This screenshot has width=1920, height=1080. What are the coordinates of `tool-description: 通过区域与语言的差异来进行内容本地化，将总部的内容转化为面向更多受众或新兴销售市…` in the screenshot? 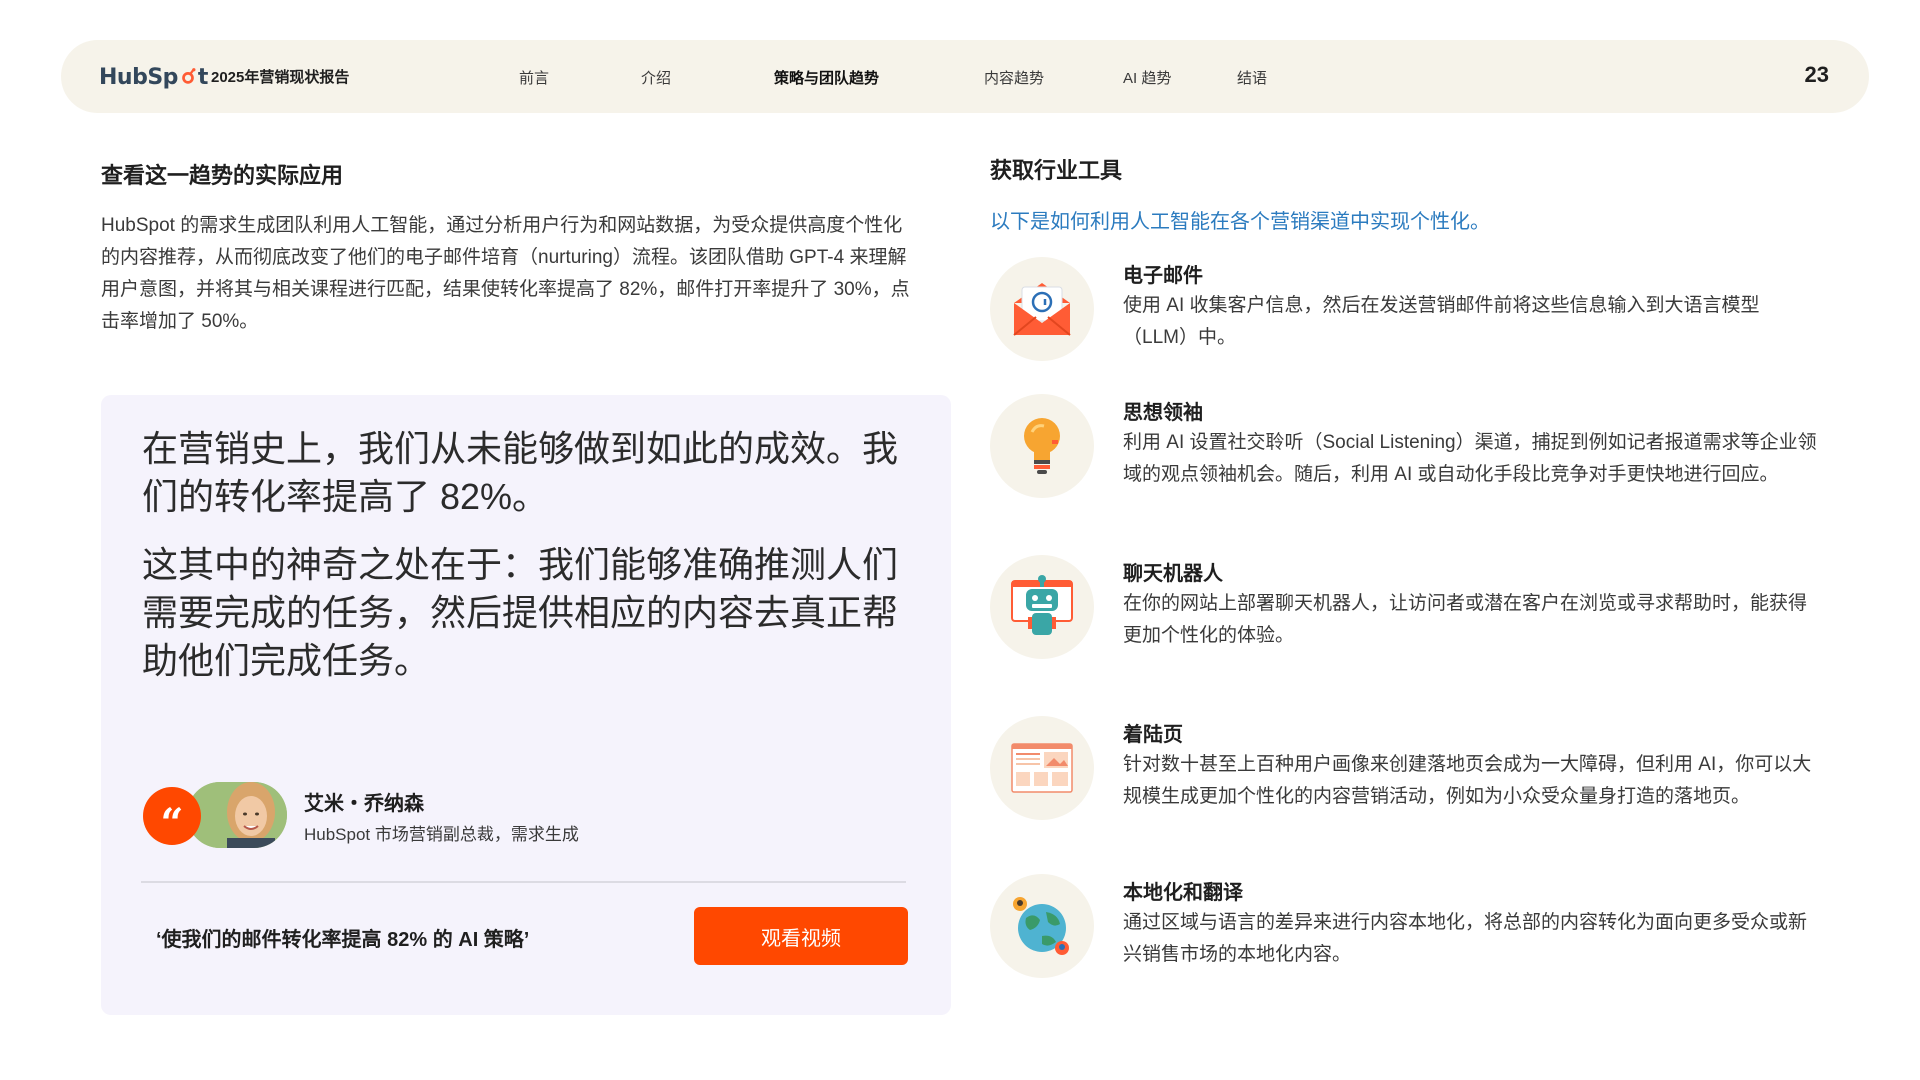 It's located at (1465, 938).